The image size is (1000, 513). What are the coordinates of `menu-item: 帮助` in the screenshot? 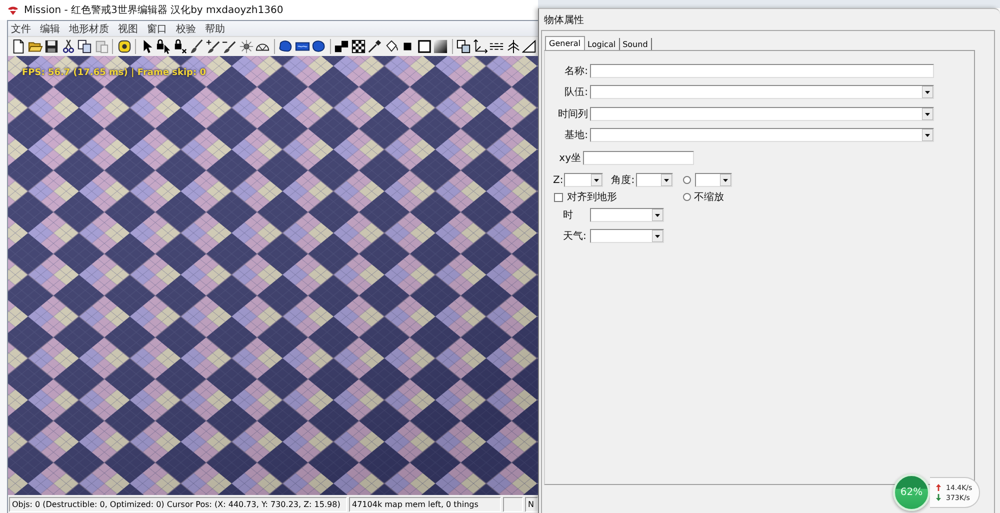 It's located at (215, 29).